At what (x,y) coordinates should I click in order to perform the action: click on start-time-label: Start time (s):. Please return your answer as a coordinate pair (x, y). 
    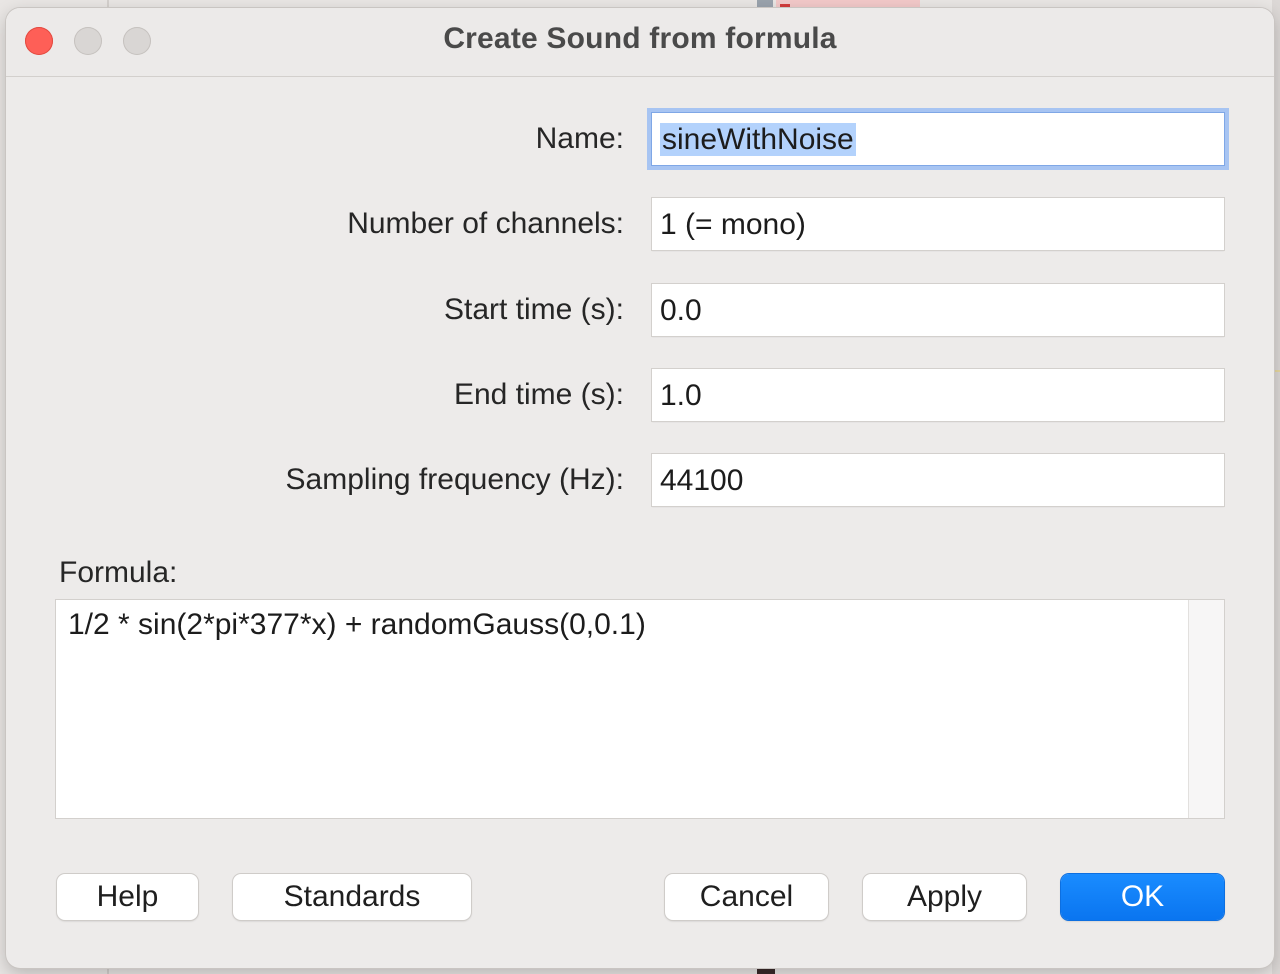
    Looking at the image, I should click on (533, 309).